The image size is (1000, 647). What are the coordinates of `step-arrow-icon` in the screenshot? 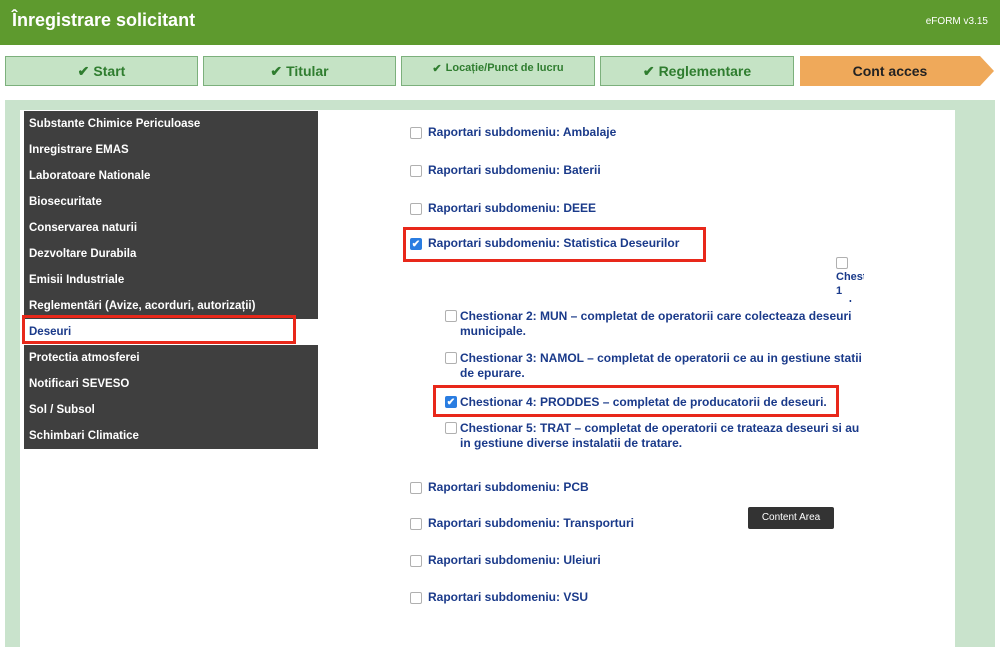 It's located at (987, 71).